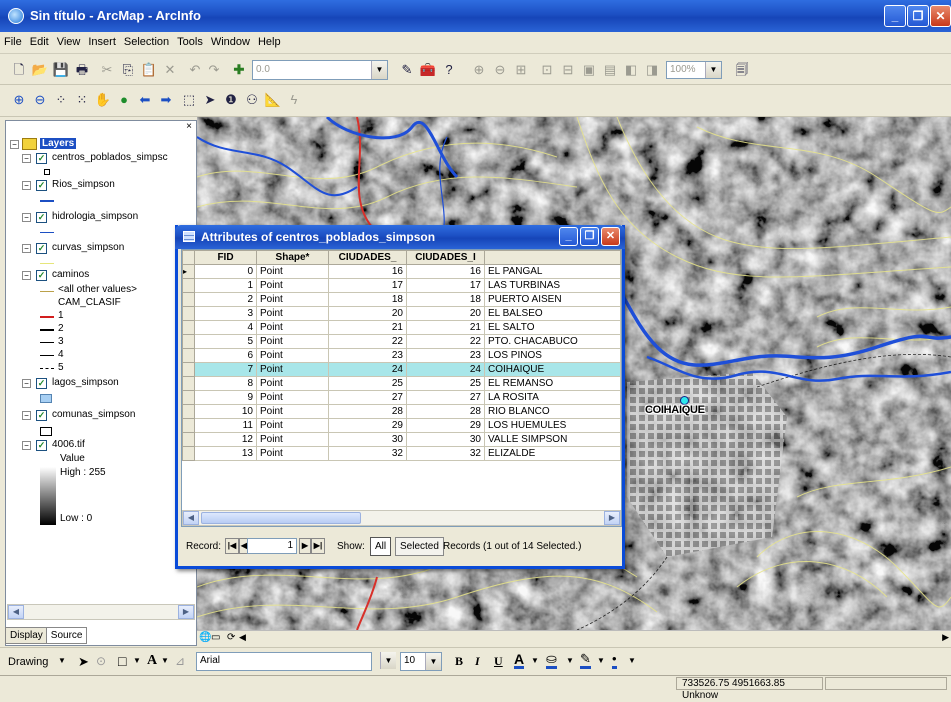 This screenshot has width=951, height=702. I want to click on line-color-icon: ✎, so click(585, 660).